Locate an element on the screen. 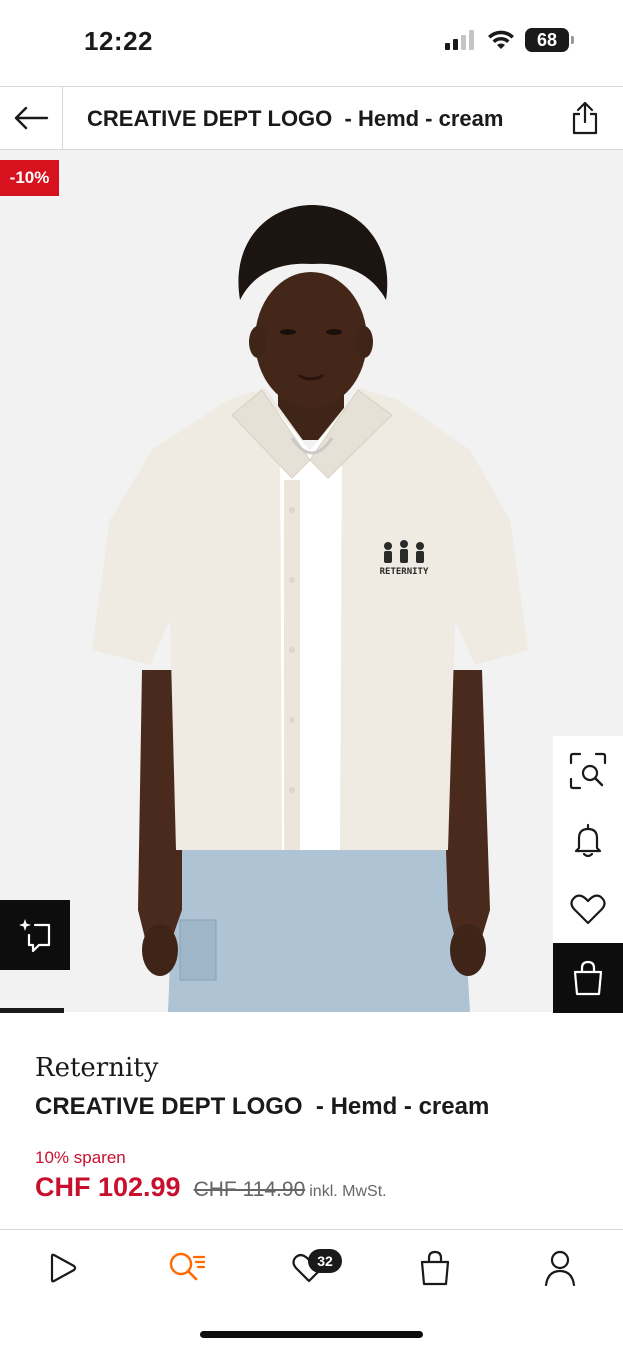 The image size is (623, 1350). header-title: CREATIVE DEPT LOGO - Hemd - cream is located at coordinates (295, 118).